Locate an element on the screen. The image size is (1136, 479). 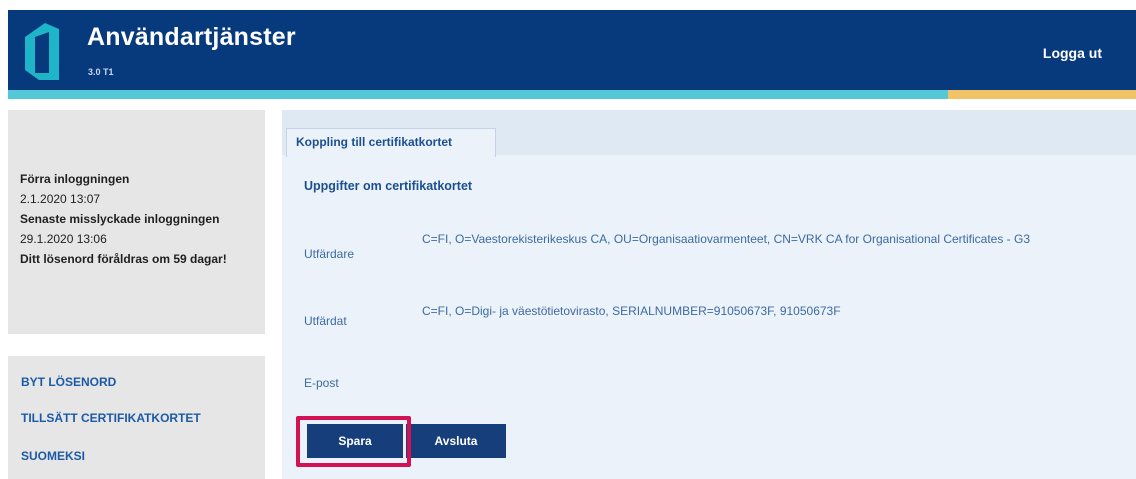
previous-login-time: 2.1.2020 13:07 is located at coordinates (60, 199).